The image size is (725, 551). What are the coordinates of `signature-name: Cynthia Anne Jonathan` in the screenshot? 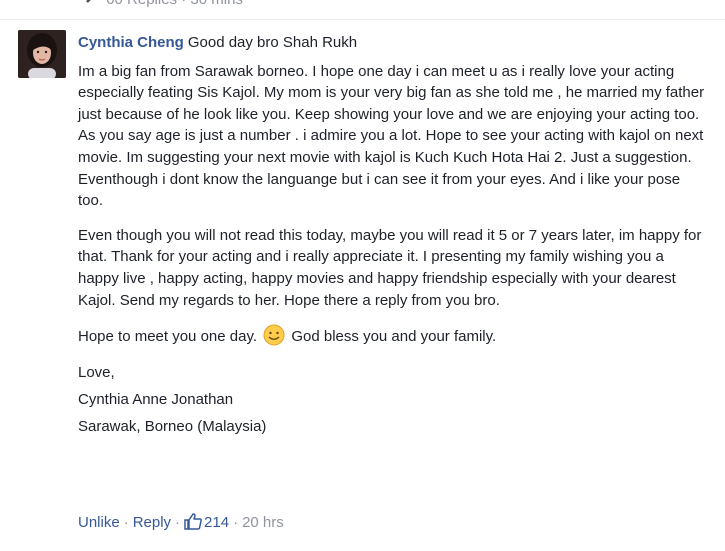 It's located at (156, 399).